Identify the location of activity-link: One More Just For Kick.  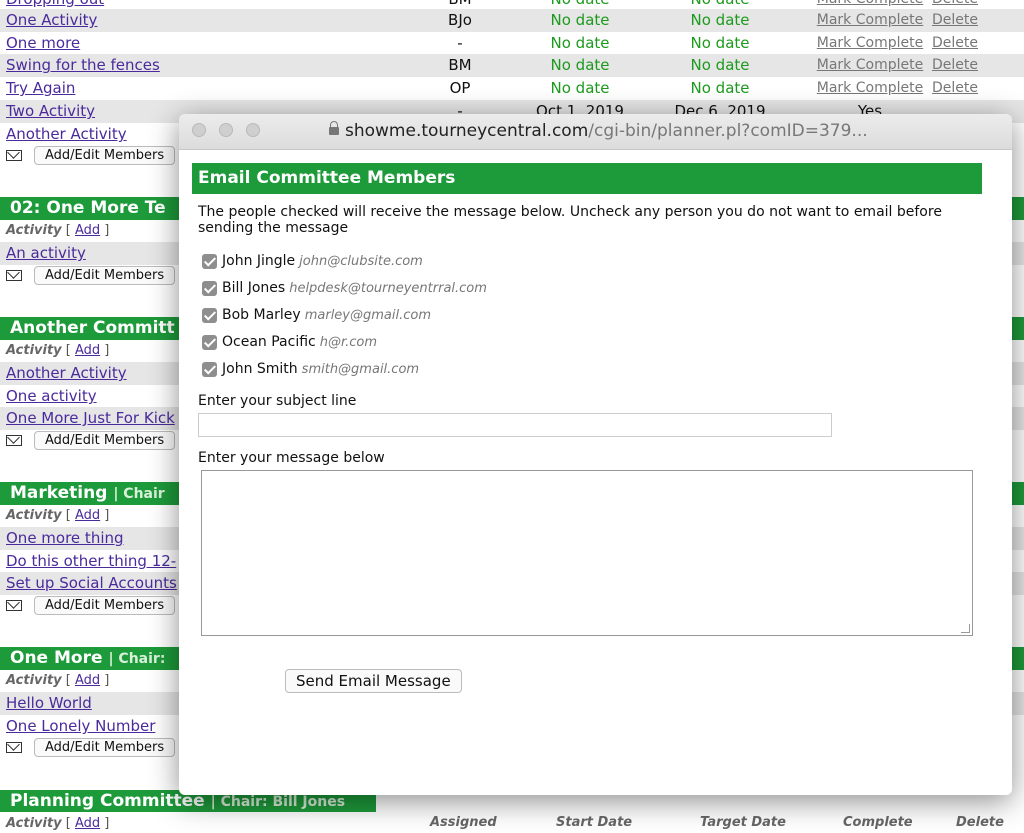
(90, 418).